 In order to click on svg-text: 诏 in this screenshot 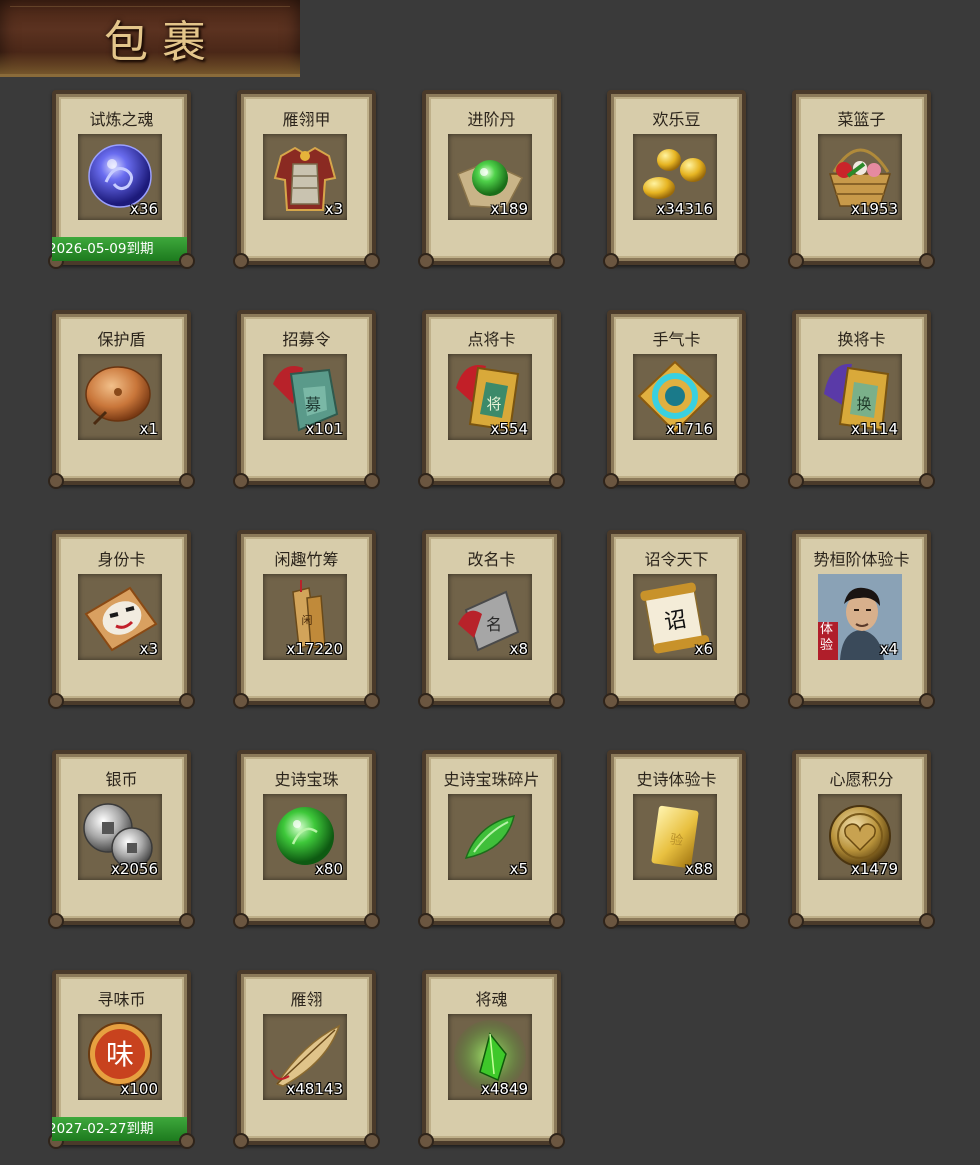, I will do `click(675, 621)`.